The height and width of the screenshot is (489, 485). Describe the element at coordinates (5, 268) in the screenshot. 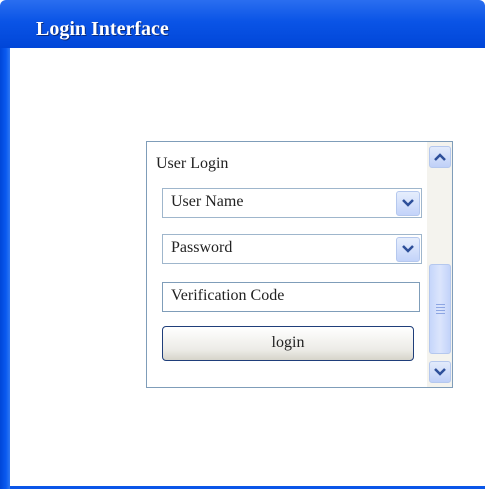

I see `window-left-border` at that location.